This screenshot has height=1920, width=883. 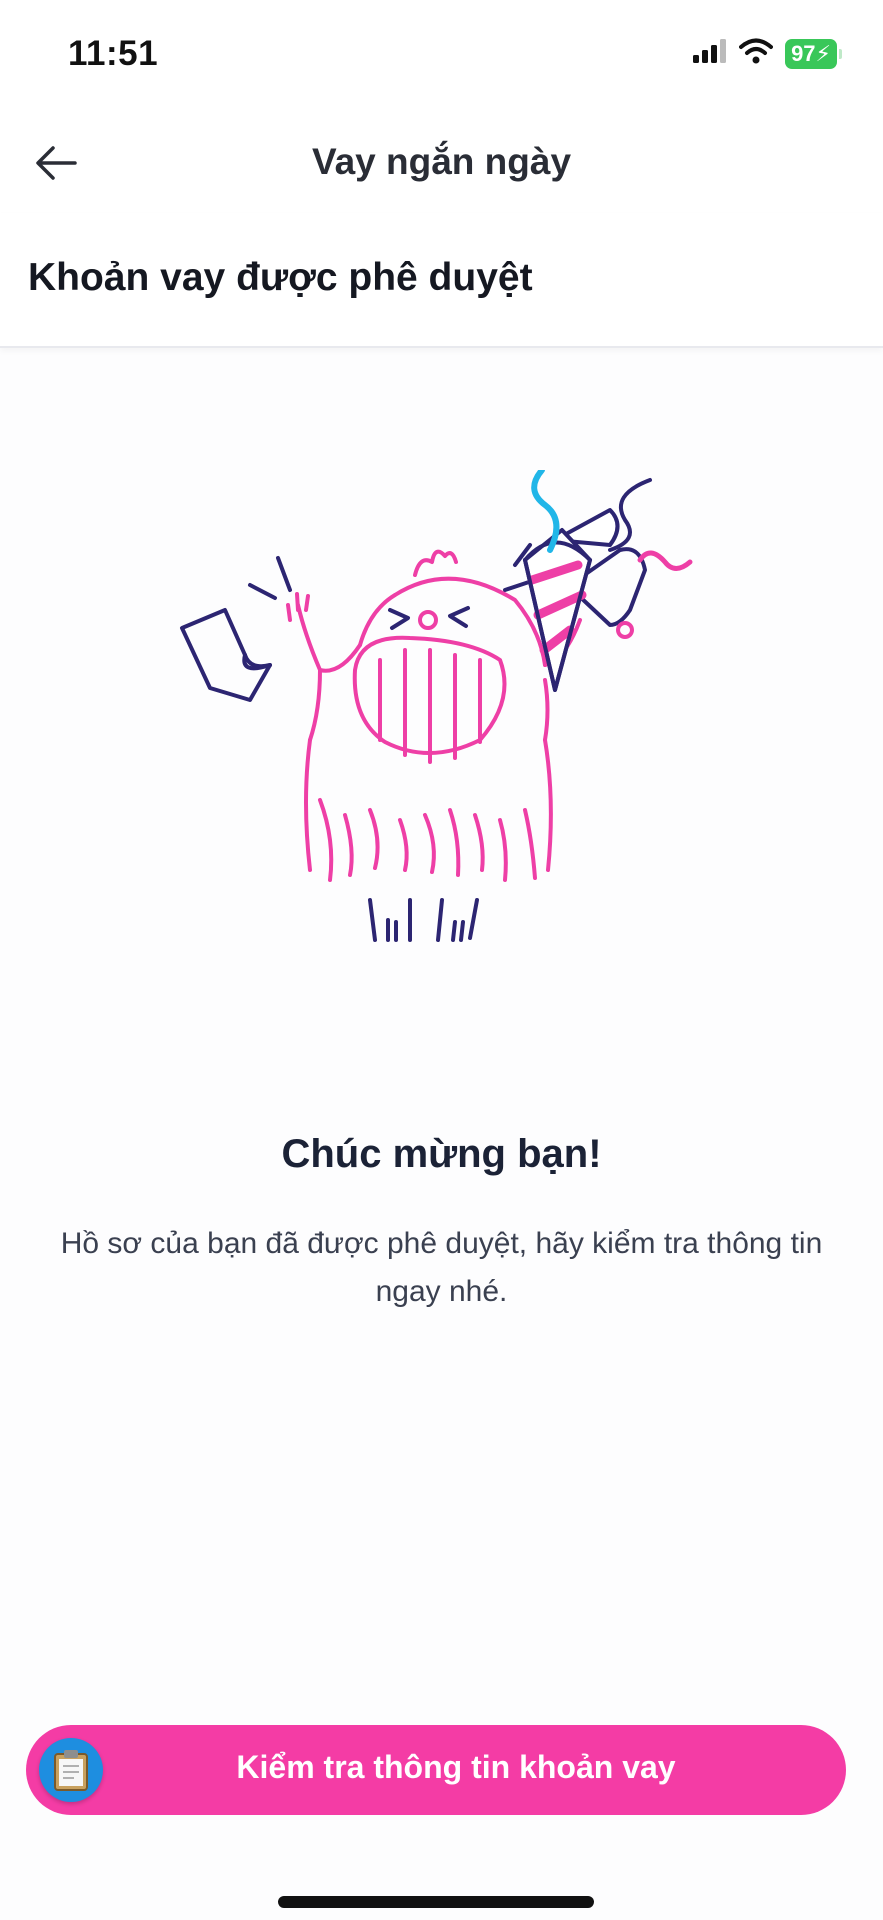 I want to click on page-title: Vay ngắn ngày, so click(x=441, y=161).